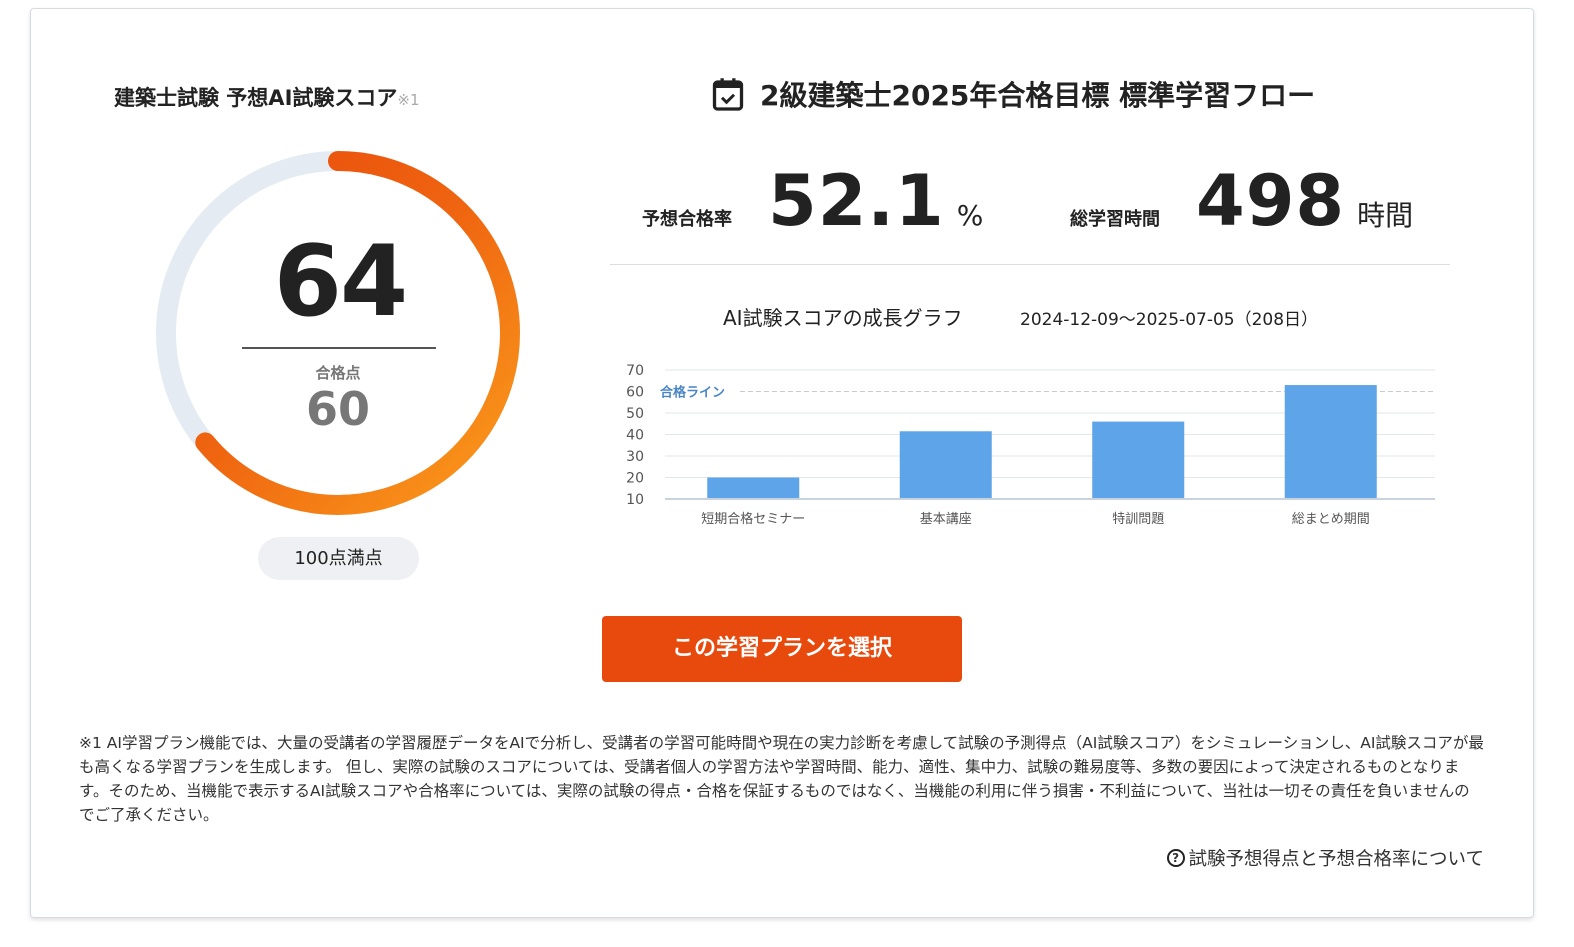  What do you see at coordinates (1331, 519) in the screenshot?
I see `x-tick-label: 総まとめ期間` at bounding box center [1331, 519].